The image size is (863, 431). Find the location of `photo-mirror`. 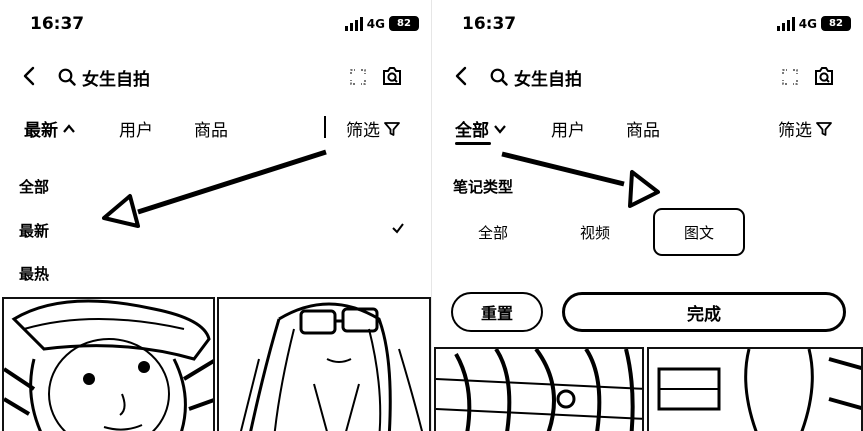

photo-mirror is located at coordinates (755, 390).